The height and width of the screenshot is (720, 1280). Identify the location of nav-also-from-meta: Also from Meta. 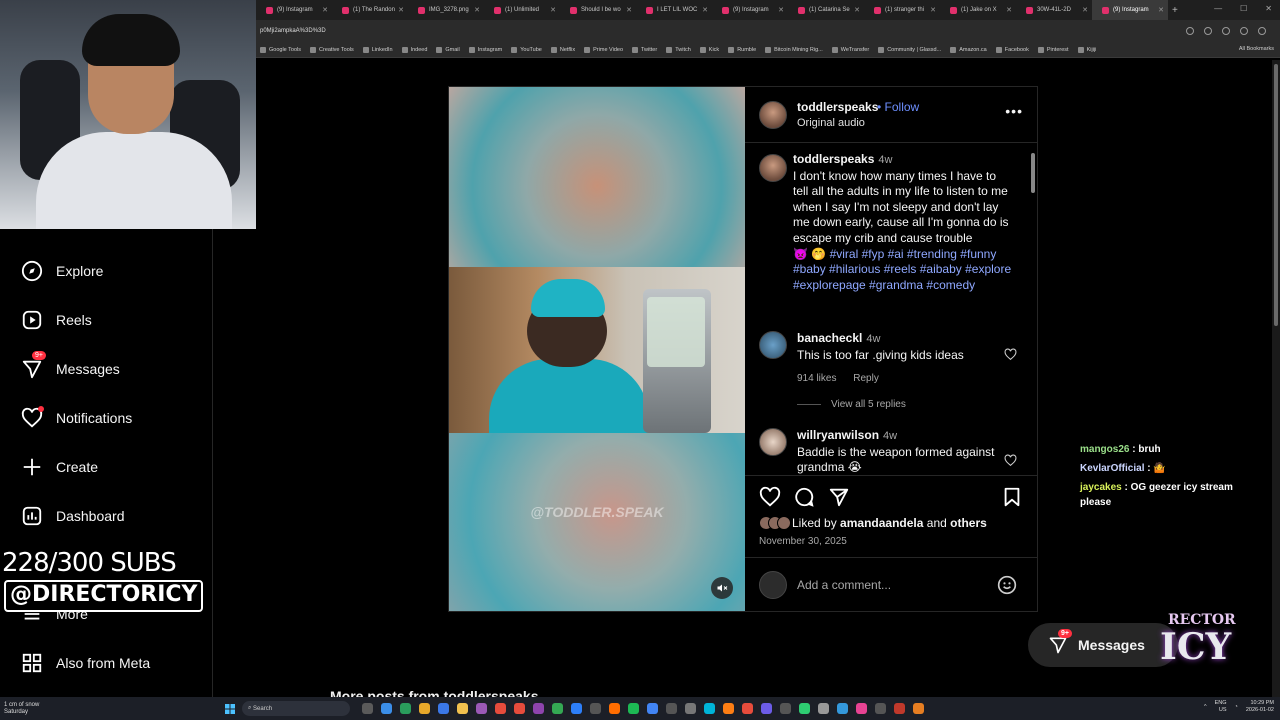
(85, 663).